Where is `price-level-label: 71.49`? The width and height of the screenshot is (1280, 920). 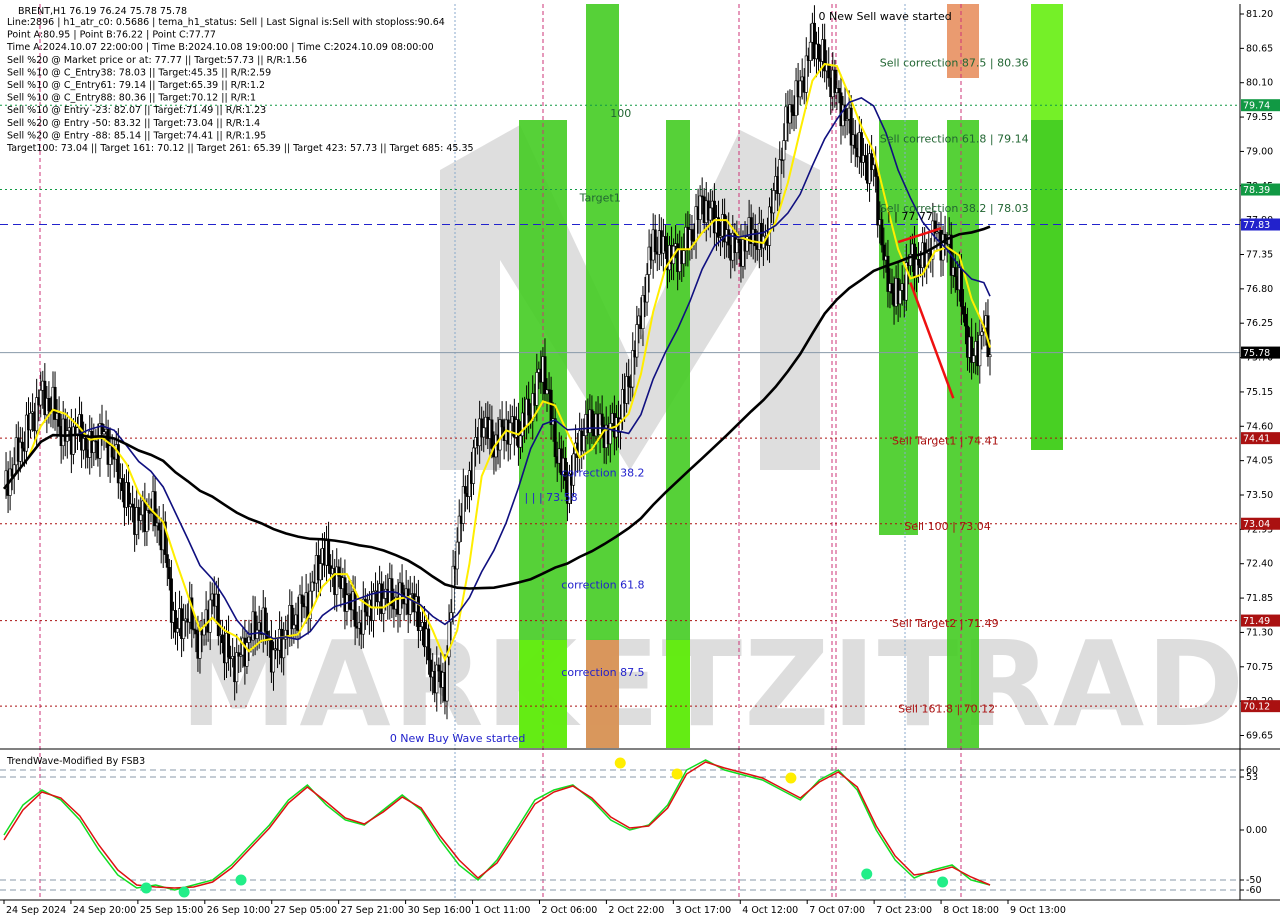
price-level-label: 71.49 is located at coordinates (1256, 621).